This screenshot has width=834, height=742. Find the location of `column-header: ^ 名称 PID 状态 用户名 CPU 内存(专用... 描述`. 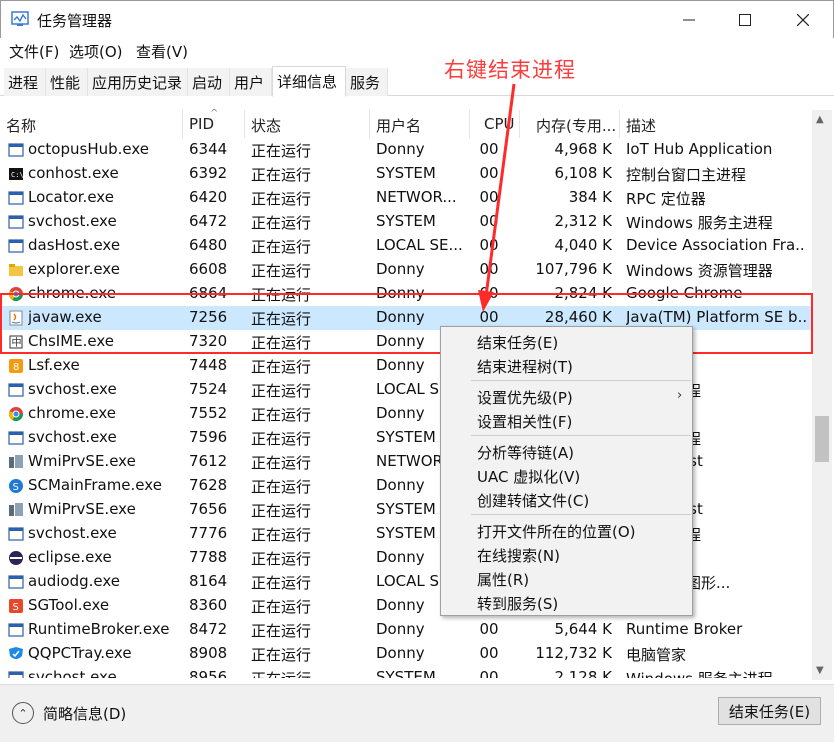

column-header: ^ 名称 PID 状态 用户名 CPU 内存(专用... 描述 is located at coordinates (406, 123).